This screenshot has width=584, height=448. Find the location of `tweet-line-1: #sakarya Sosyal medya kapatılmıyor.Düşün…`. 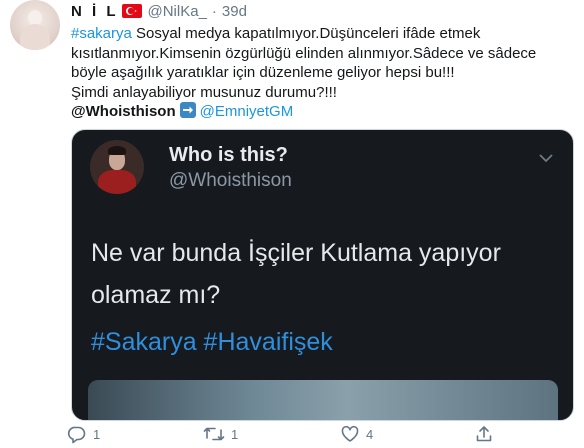

tweet-line-1: #sakarya Sosyal medya kapatılmıyor.Düşün… is located at coordinates (321, 34).